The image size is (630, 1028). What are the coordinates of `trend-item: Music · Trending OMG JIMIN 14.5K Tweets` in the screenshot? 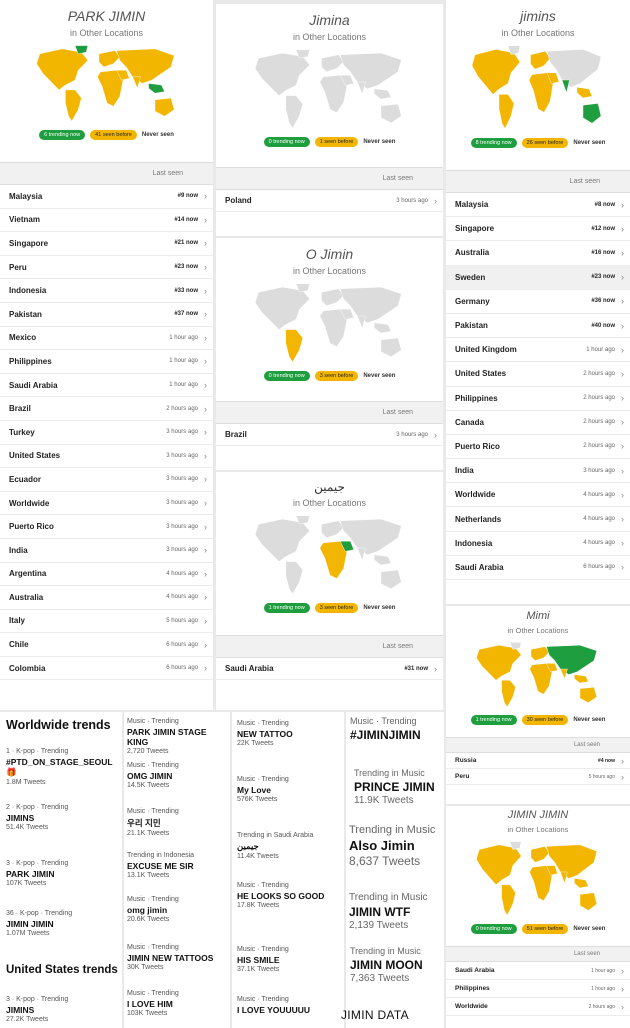 It's located at (153, 775).